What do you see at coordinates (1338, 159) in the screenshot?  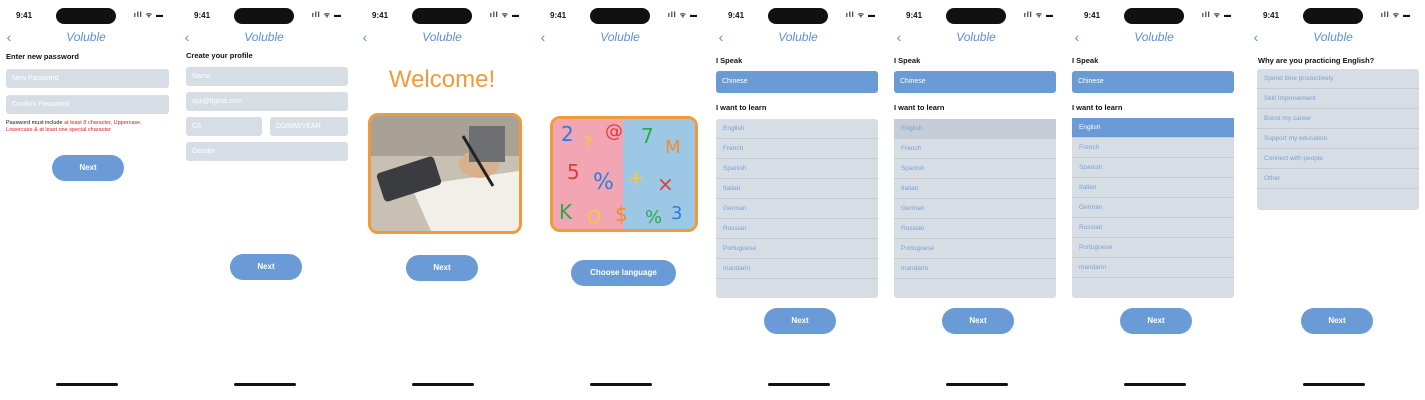 I see `reason-option: Connect with people` at bounding box center [1338, 159].